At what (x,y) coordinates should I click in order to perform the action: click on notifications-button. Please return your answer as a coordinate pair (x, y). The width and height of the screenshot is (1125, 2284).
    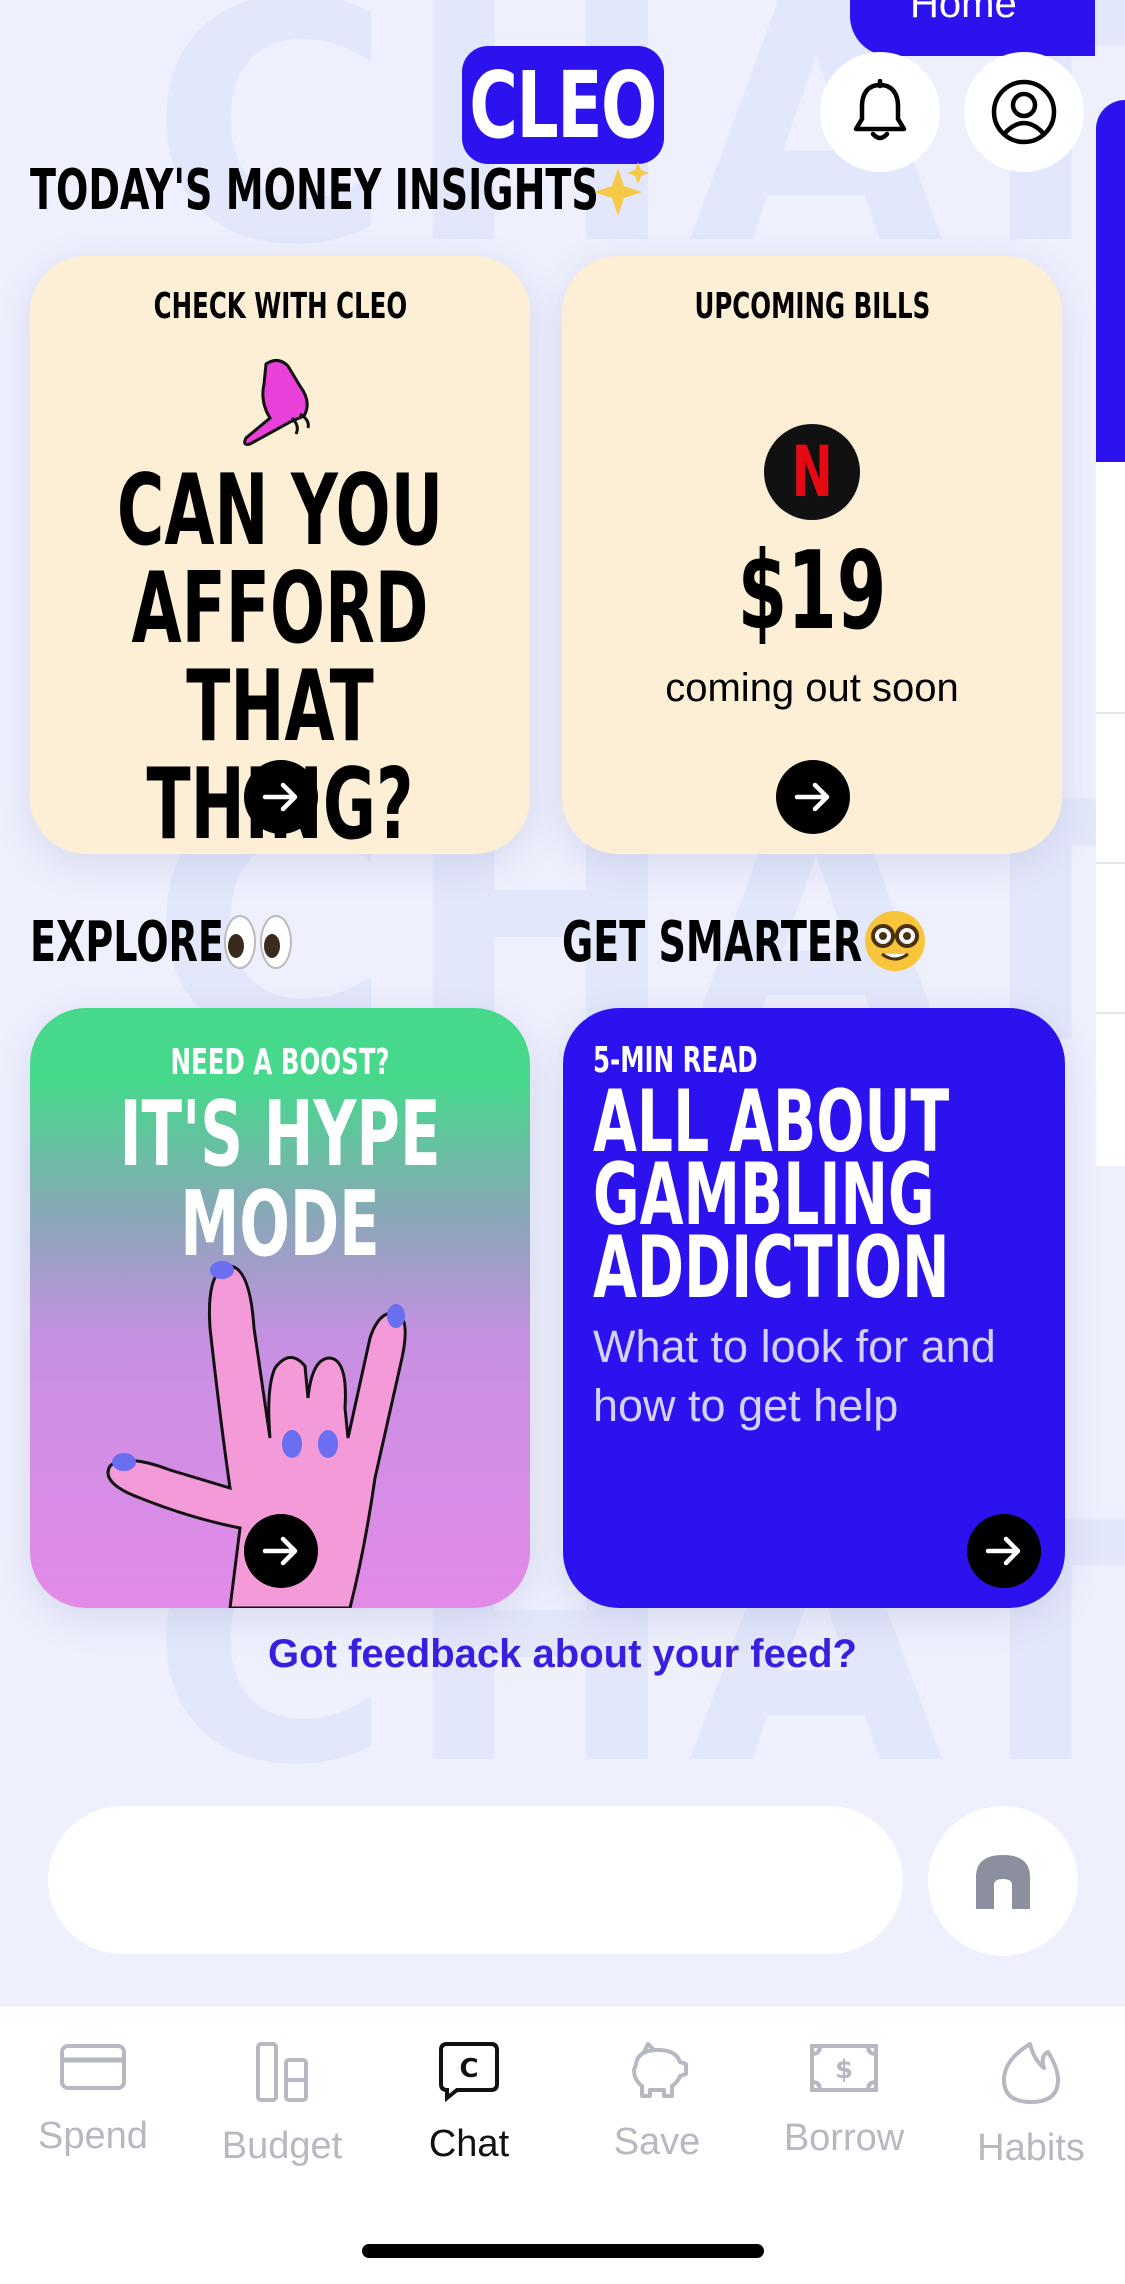
    Looking at the image, I should click on (880, 112).